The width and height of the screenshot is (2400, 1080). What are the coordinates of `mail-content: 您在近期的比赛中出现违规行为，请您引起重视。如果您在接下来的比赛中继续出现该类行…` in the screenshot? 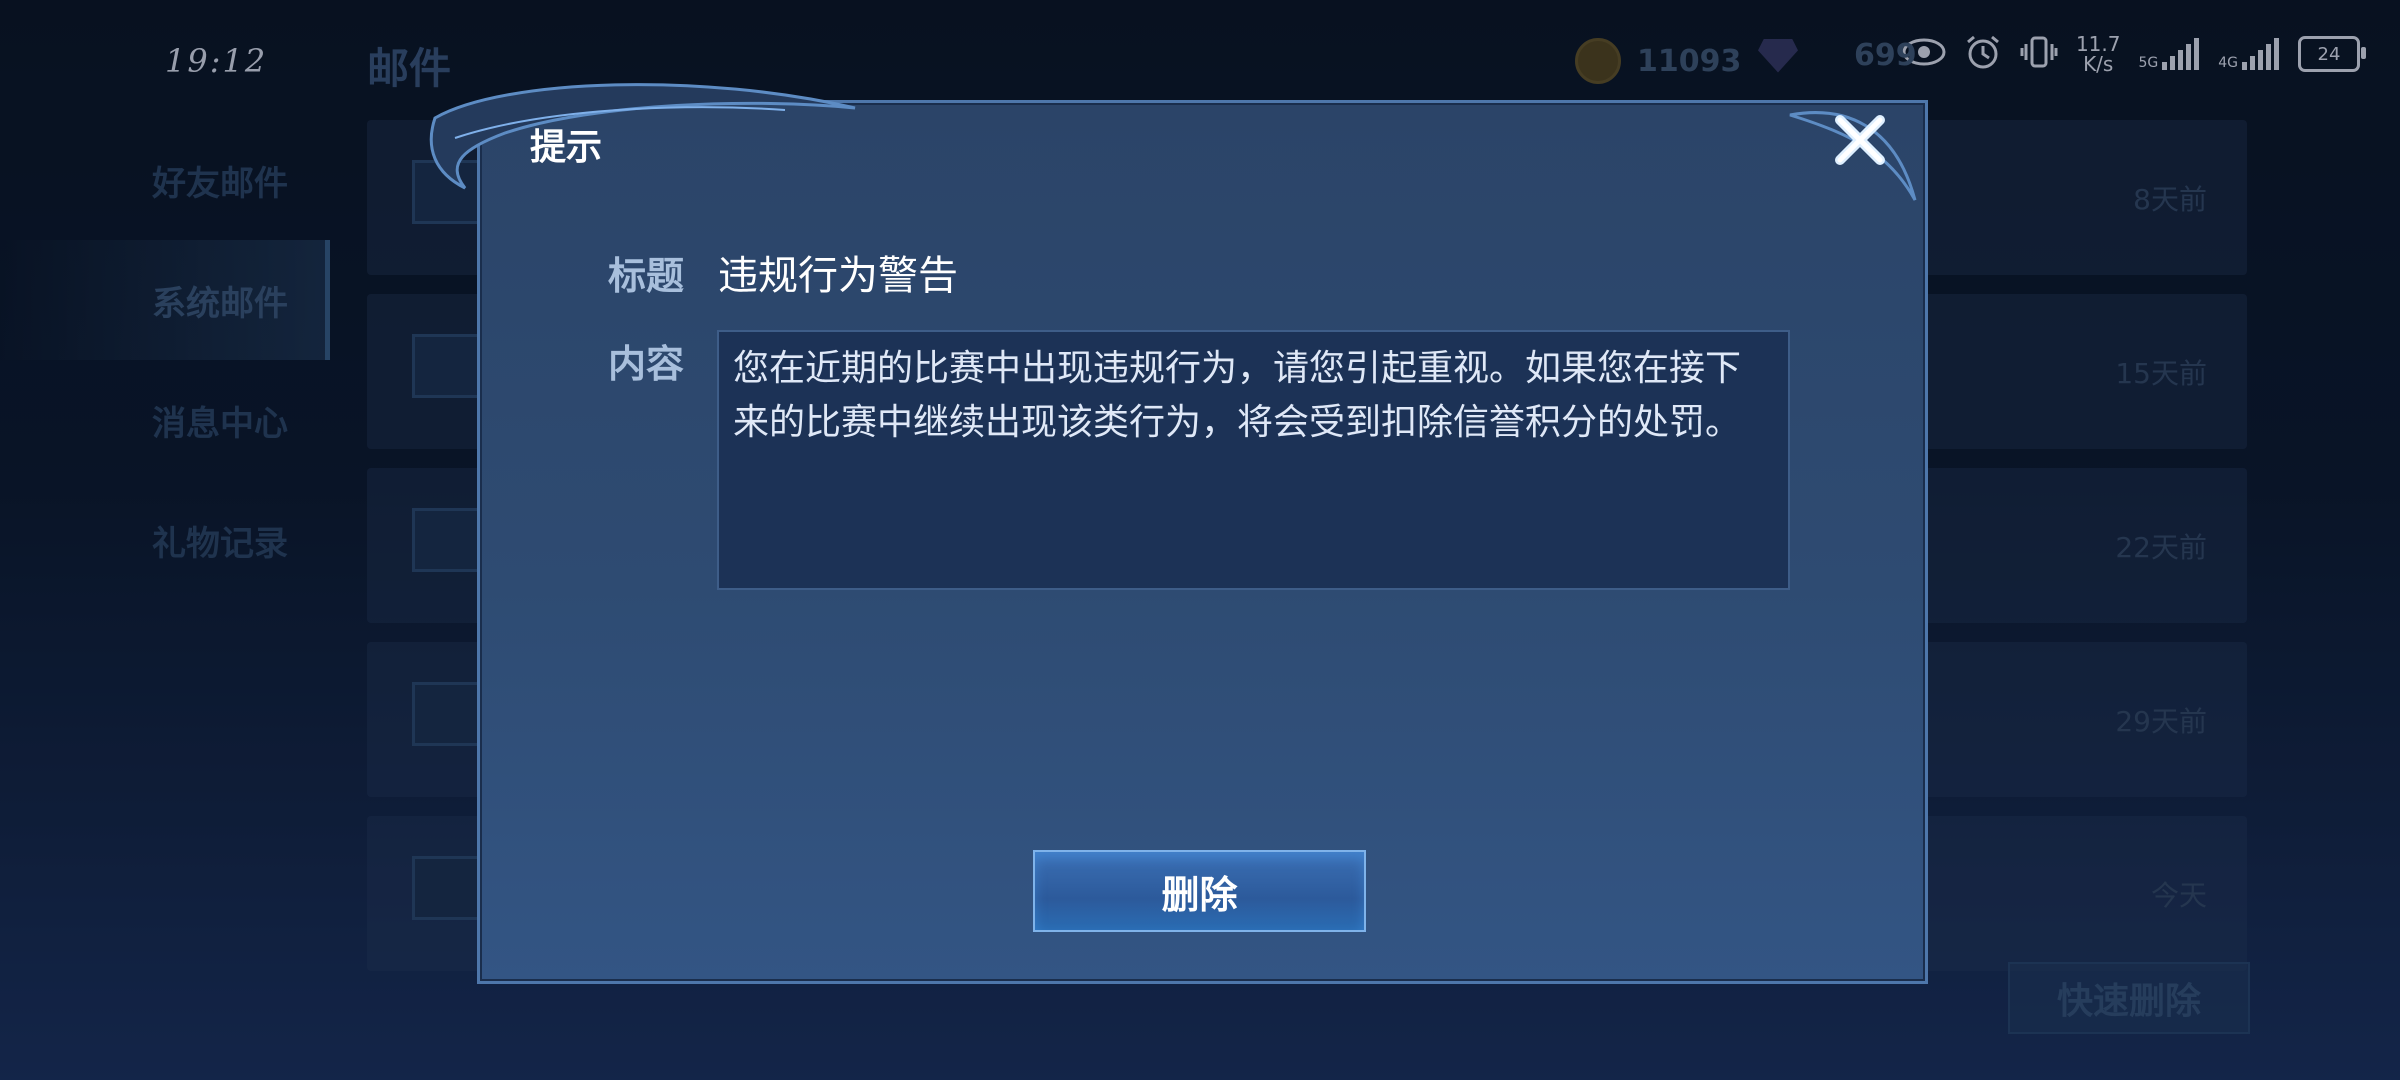 It's located at (1237, 395).